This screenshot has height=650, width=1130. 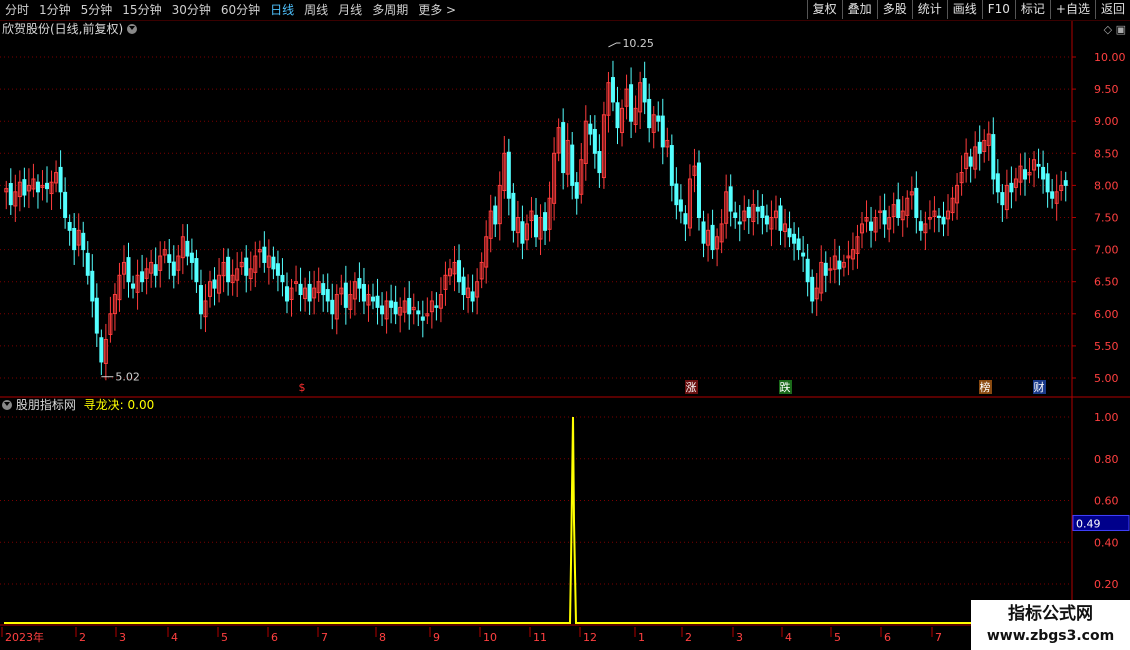 What do you see at coordinates (998, 9) in the screenshot?
I see `action-button-5: F10` at bounding box center [998, 9].